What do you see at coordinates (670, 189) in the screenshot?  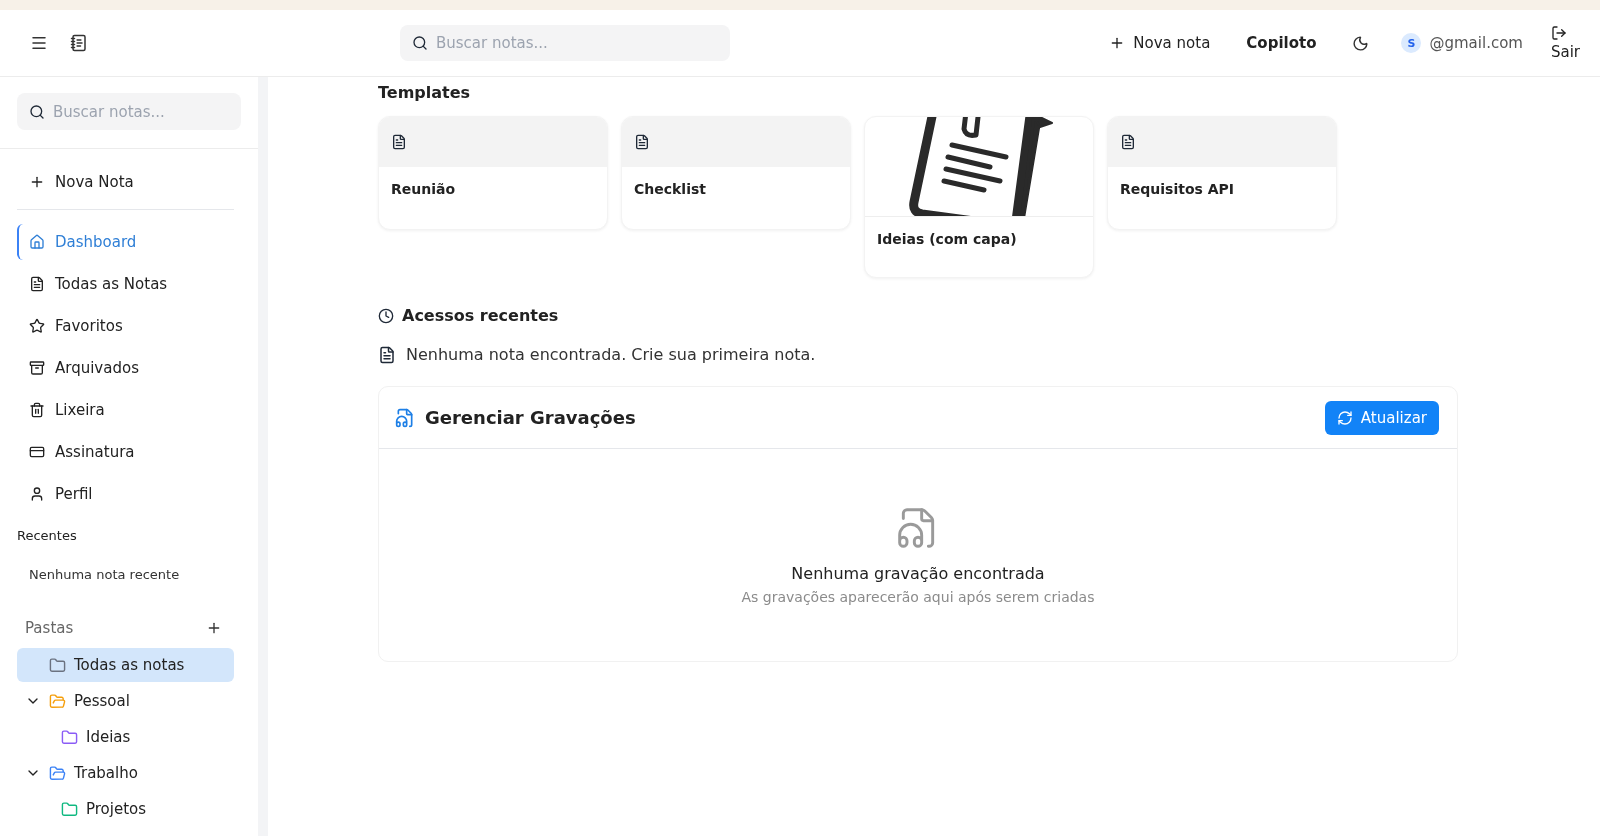 I see `template-title: Checklist` at bounding box center [670, 189].